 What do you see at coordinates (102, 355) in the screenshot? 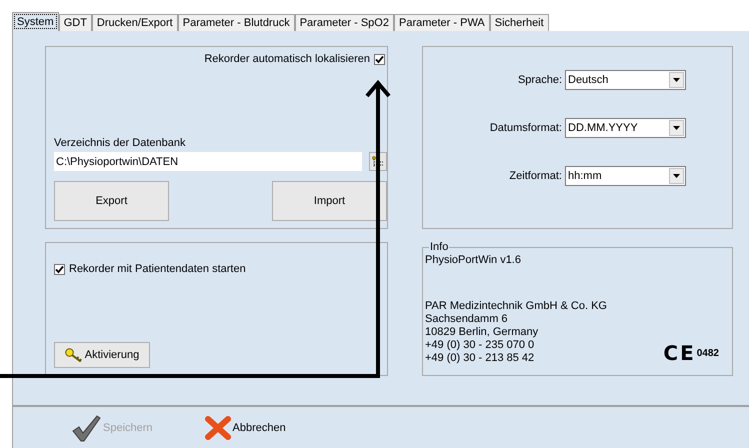
I see `activation-button: Aktivierung` at bounding box center [102, 355].